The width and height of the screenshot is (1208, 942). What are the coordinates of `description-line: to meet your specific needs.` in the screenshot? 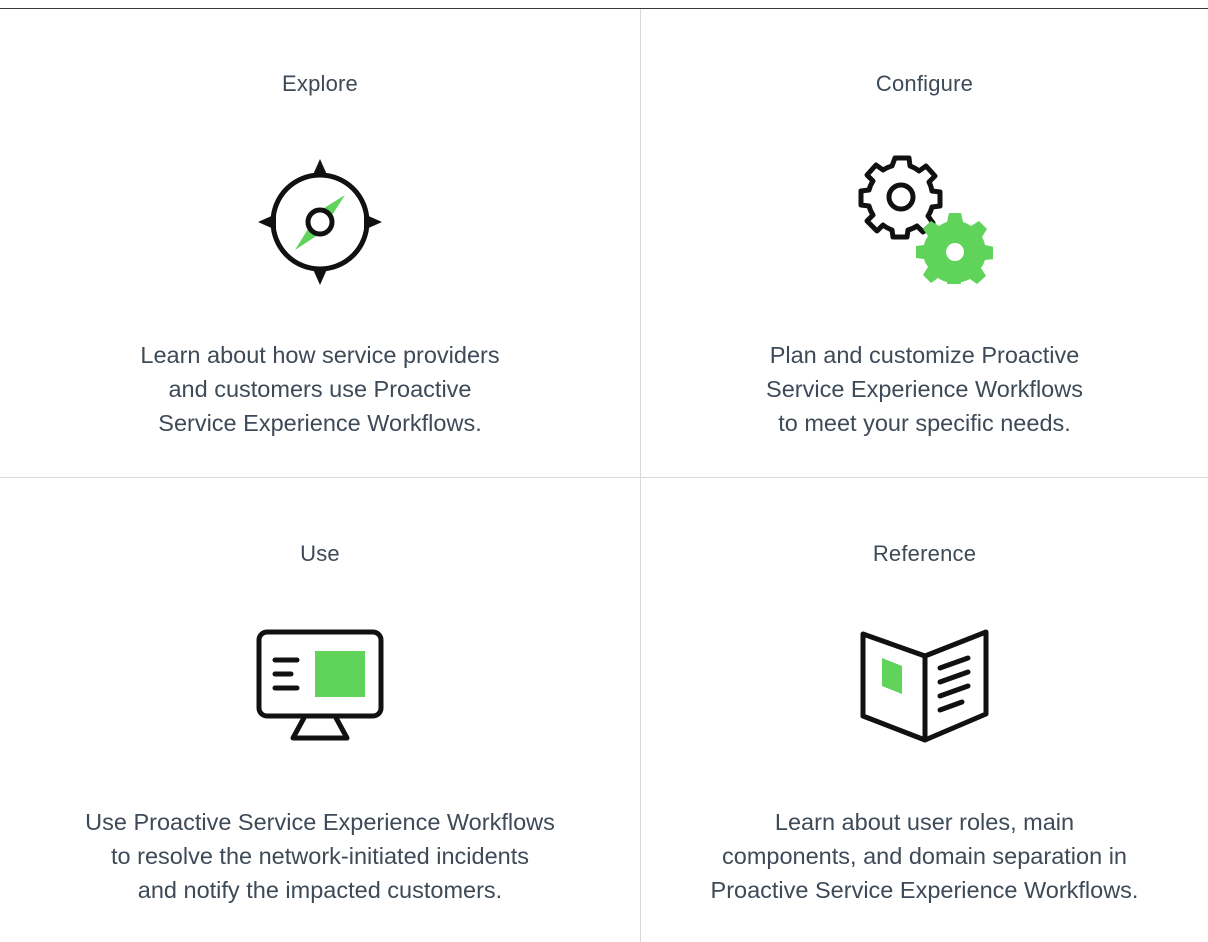 It's located at (924, 423).